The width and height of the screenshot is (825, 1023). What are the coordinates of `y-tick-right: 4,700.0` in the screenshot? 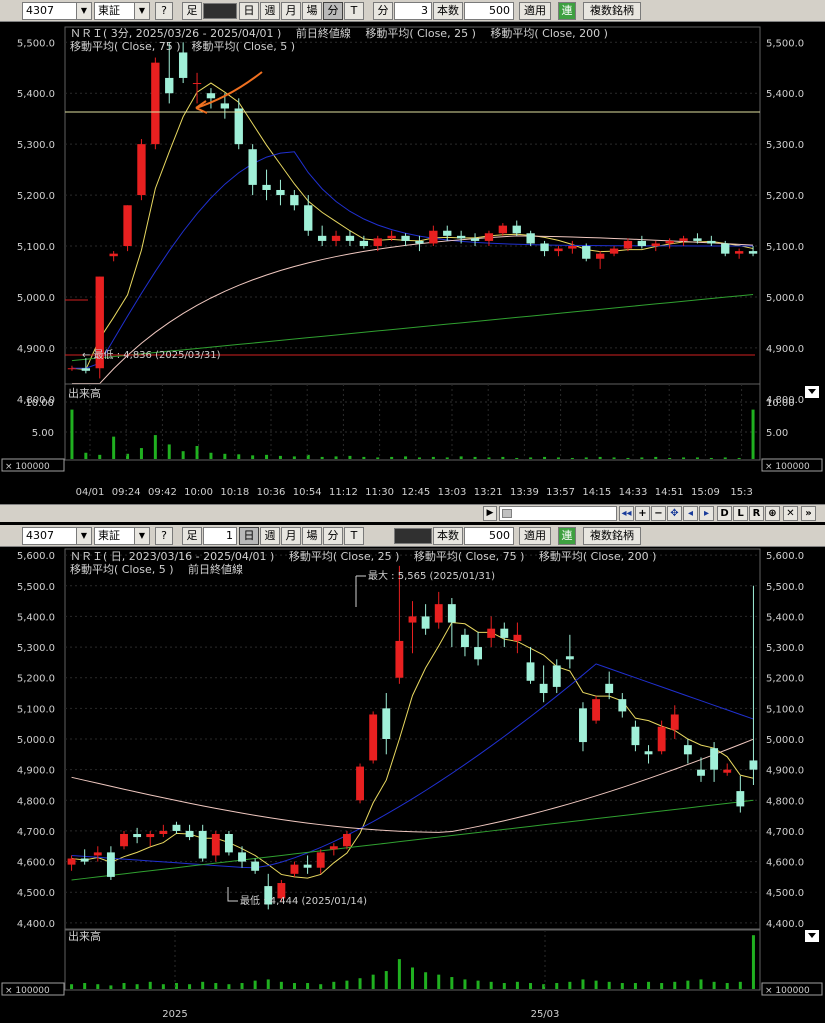 It's located at (785, 832).